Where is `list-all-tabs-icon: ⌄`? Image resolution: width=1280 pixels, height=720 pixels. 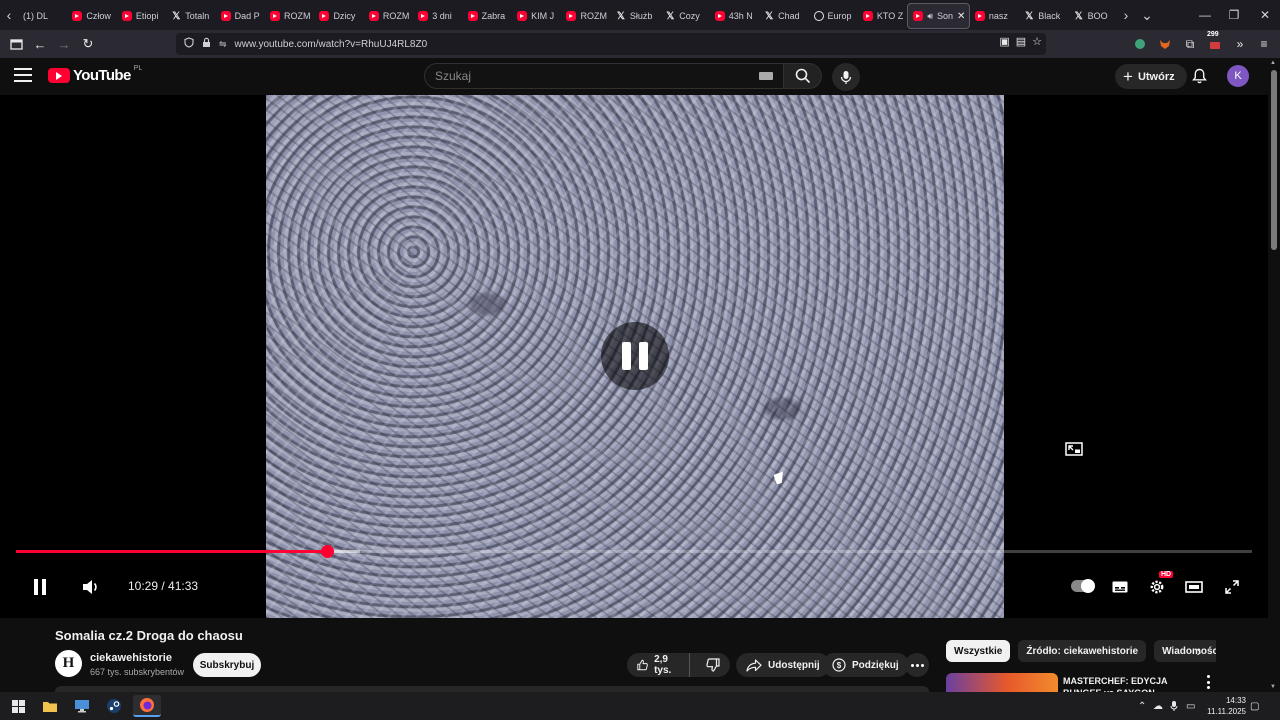 list-all-tabs-icon: ⌄ is located at coordinates (1147, 15).